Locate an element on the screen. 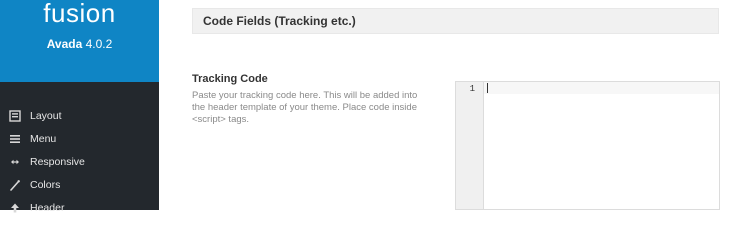  sidebar-item-responsive: Responsive is located at coordinates (79, 161).